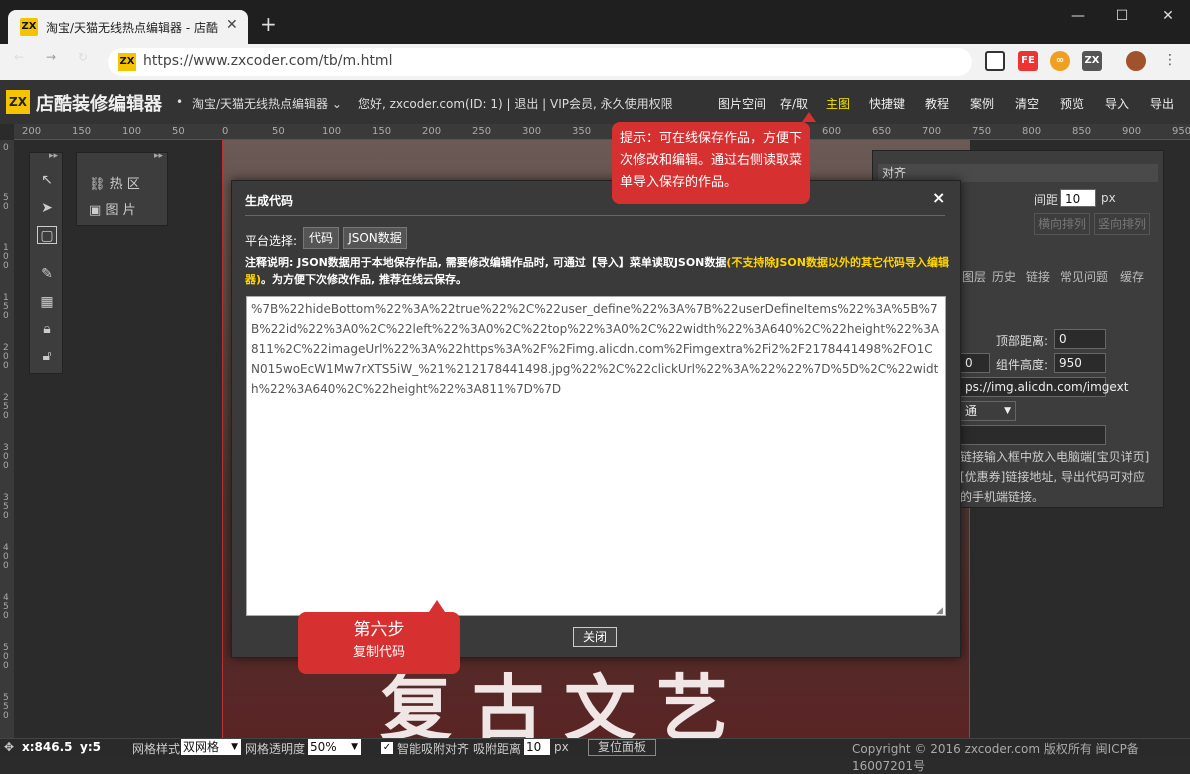 The image size is (1190, 774). Describe the element at coordinates (114, 182) in the screenshot. I see `hotzone-item: ⛓︎ 热 区` at that location.